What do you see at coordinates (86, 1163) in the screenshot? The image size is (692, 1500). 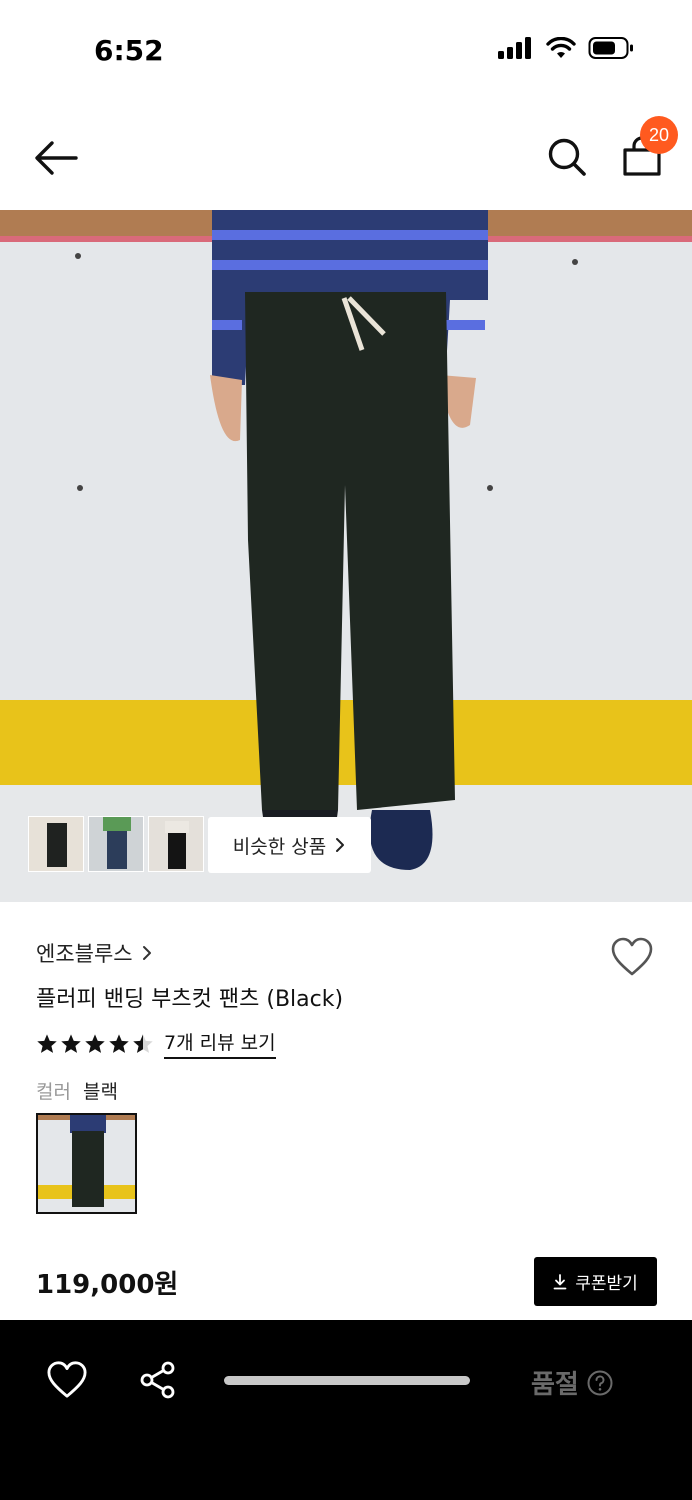 I see `color-swatch-black` at bounding box center [86, 1163].